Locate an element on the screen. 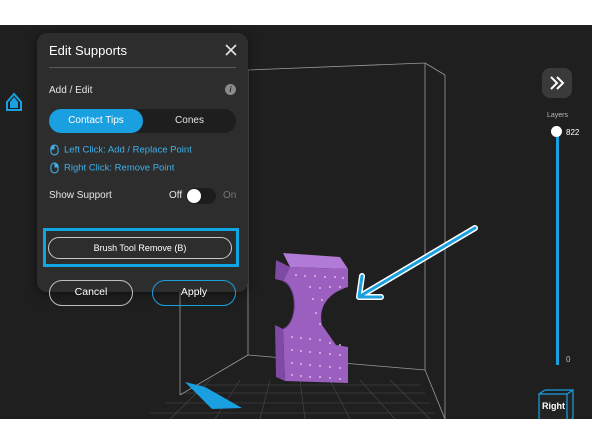  support-type-toggle: Contact Tips Cones is located at coordinates (142, 121).